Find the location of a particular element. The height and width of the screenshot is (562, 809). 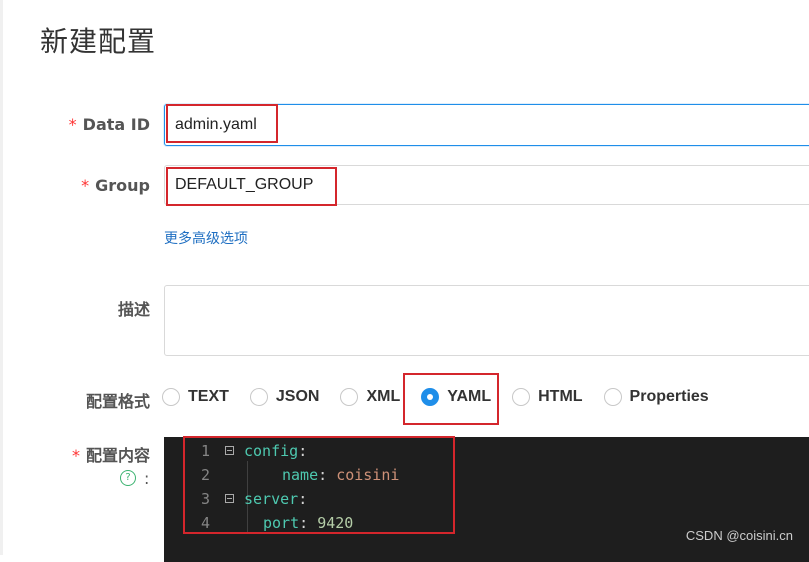

format-label-text: 配置格式 is located at coordinates (117, 401).